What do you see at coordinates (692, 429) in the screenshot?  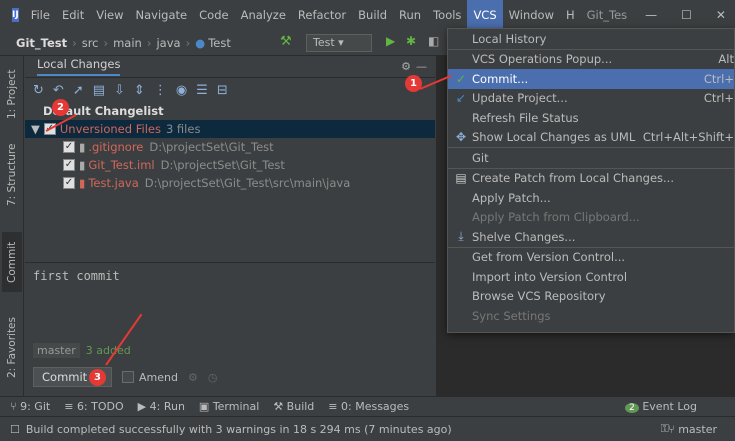 I see `git-branch-widget: ⑂ master` at bounding box center [692, 429].